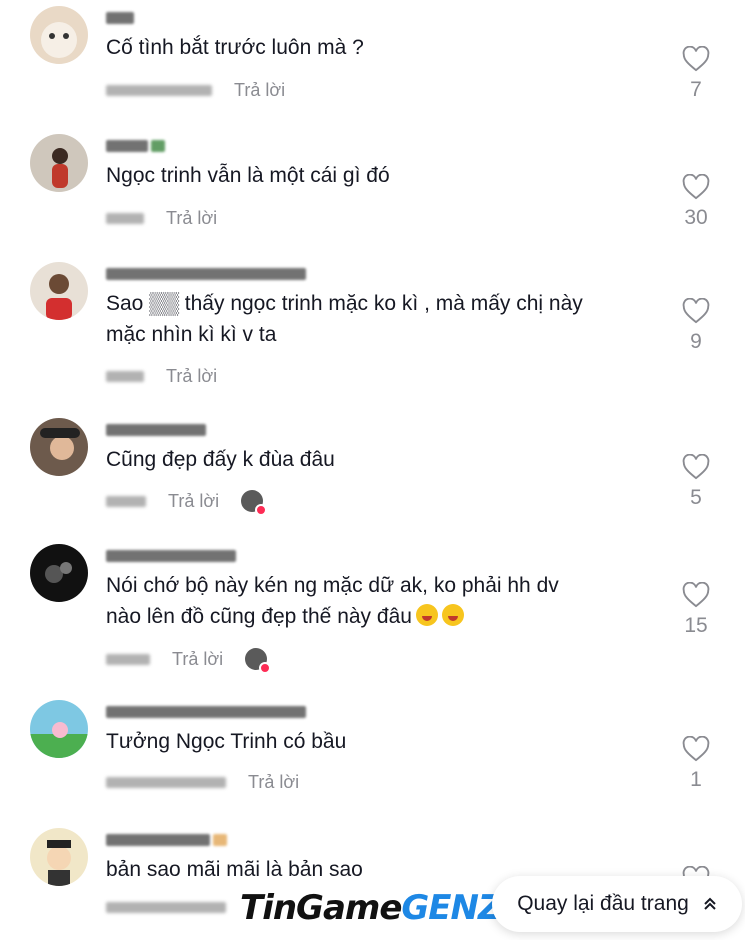 The height and width of the screenshot is (940, 745). Describe the element at coordinates (696, 74) in the screenshot. I see `like-button: 7` at that location.